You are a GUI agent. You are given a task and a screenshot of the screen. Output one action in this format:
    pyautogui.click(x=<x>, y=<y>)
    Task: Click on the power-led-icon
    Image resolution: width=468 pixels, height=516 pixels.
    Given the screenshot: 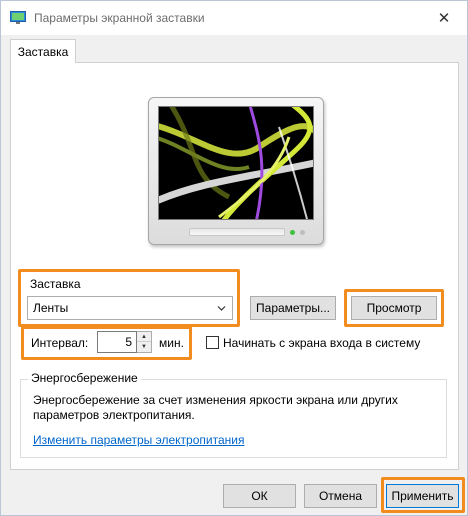 What is the action you would take?
    pyautogui.click(x=292, y=232)
    